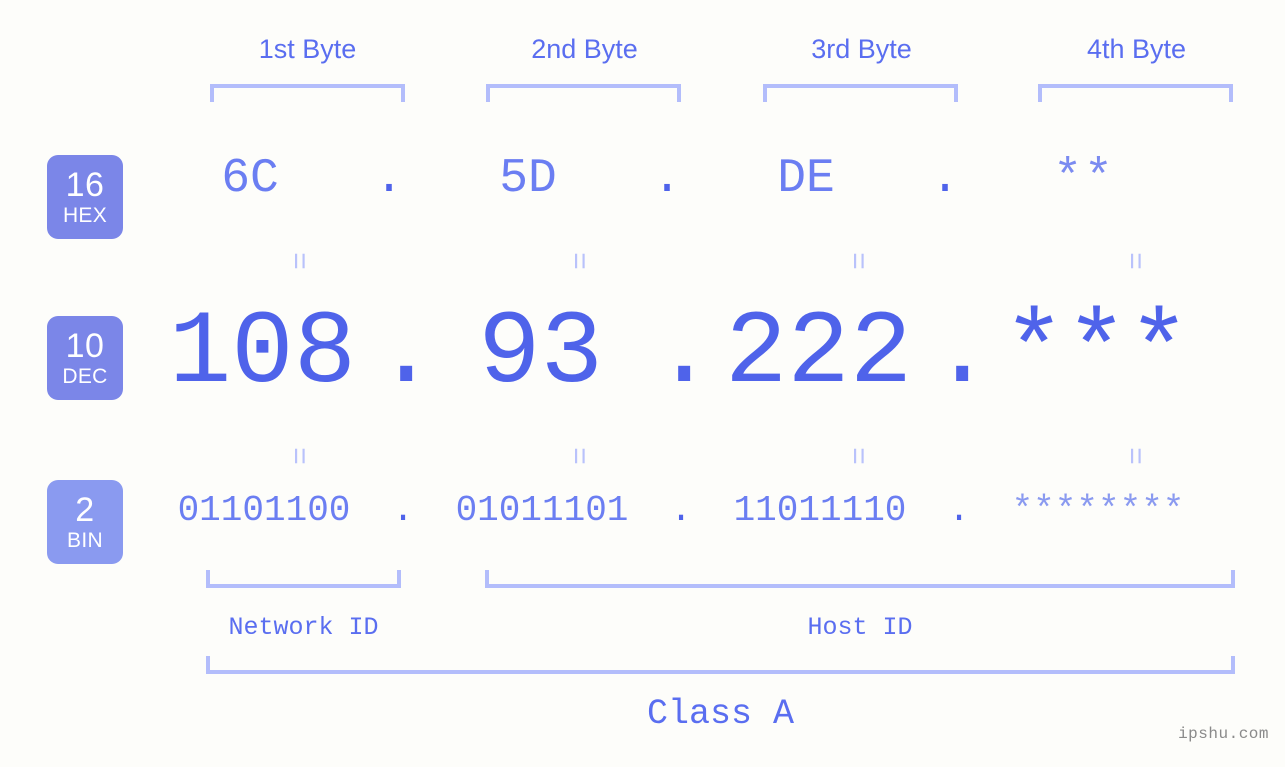  I want to click on byte-header-2: 2nd Byte, so click(584, 49).